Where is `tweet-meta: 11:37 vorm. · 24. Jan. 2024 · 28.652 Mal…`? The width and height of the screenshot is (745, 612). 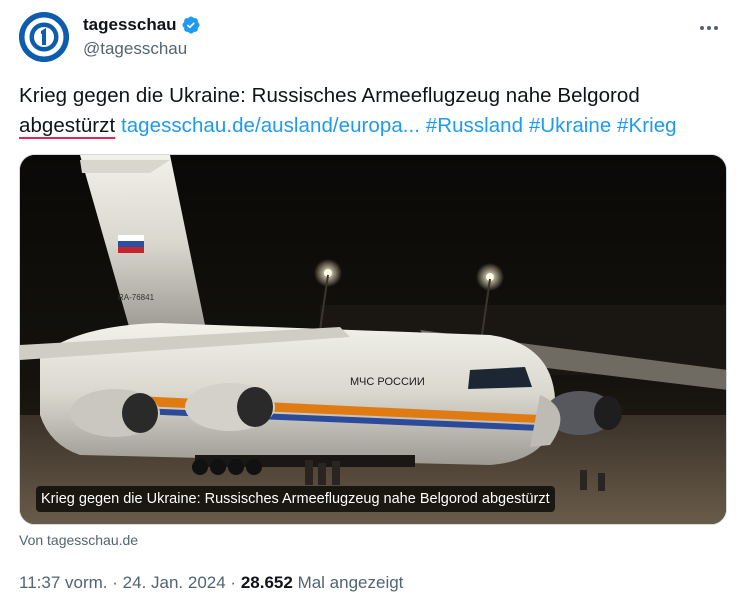
tweet-meta: 11:37 vorm. · 24. Jan. 2024 · 28.652 Mal… is located at coordinates (211, 583).